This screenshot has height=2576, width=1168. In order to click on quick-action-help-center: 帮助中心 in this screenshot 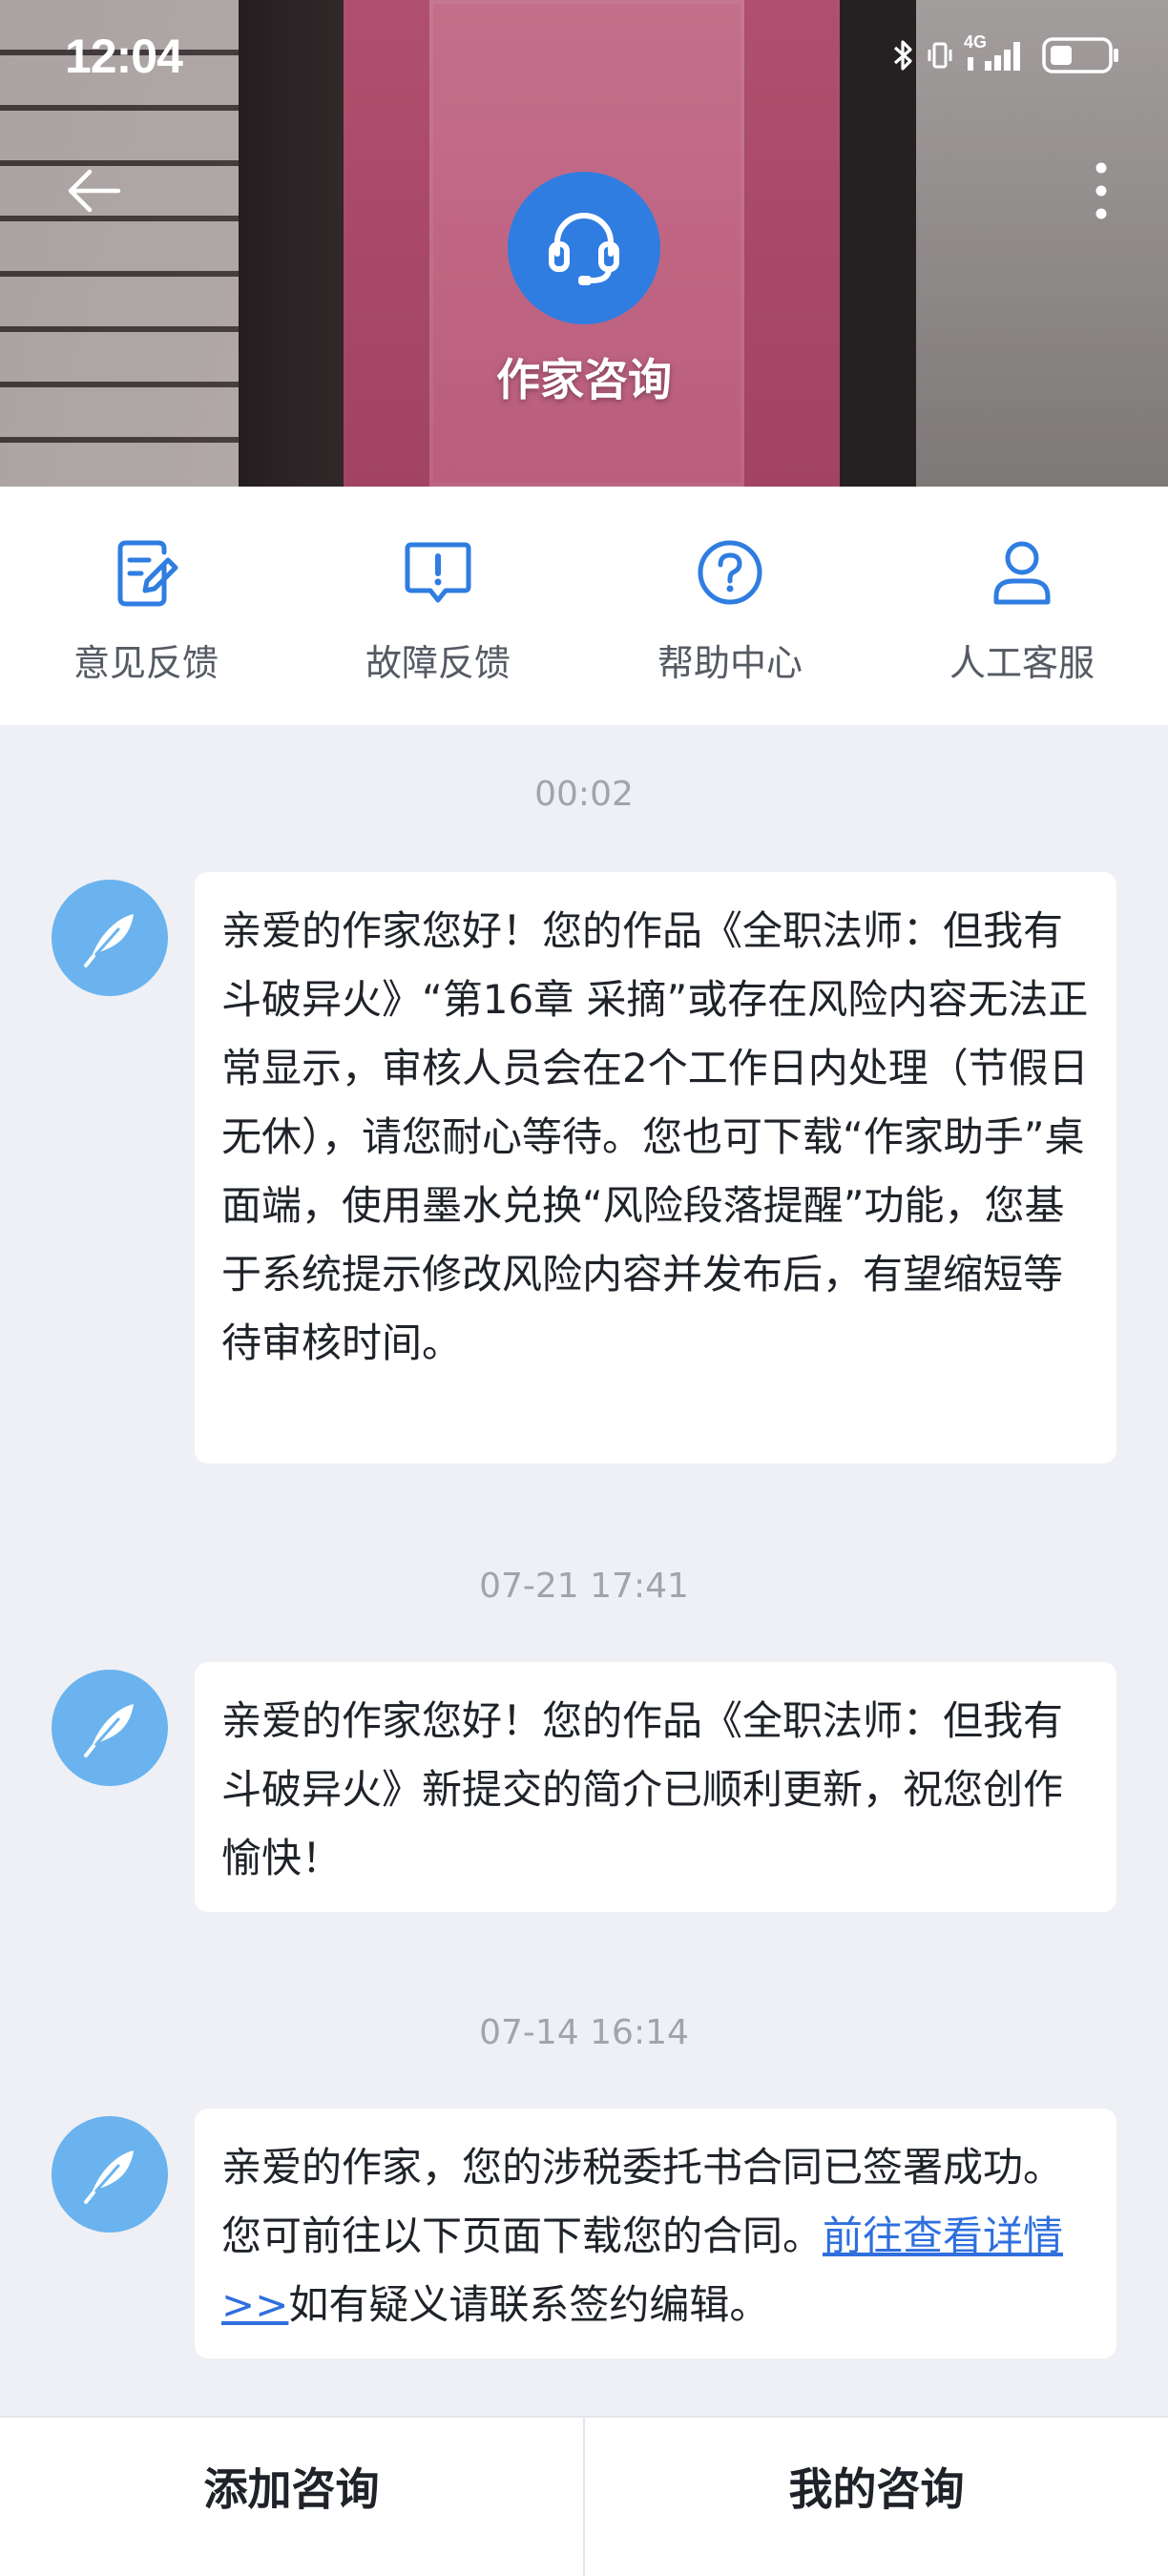, I will do `click(730, 606)`.